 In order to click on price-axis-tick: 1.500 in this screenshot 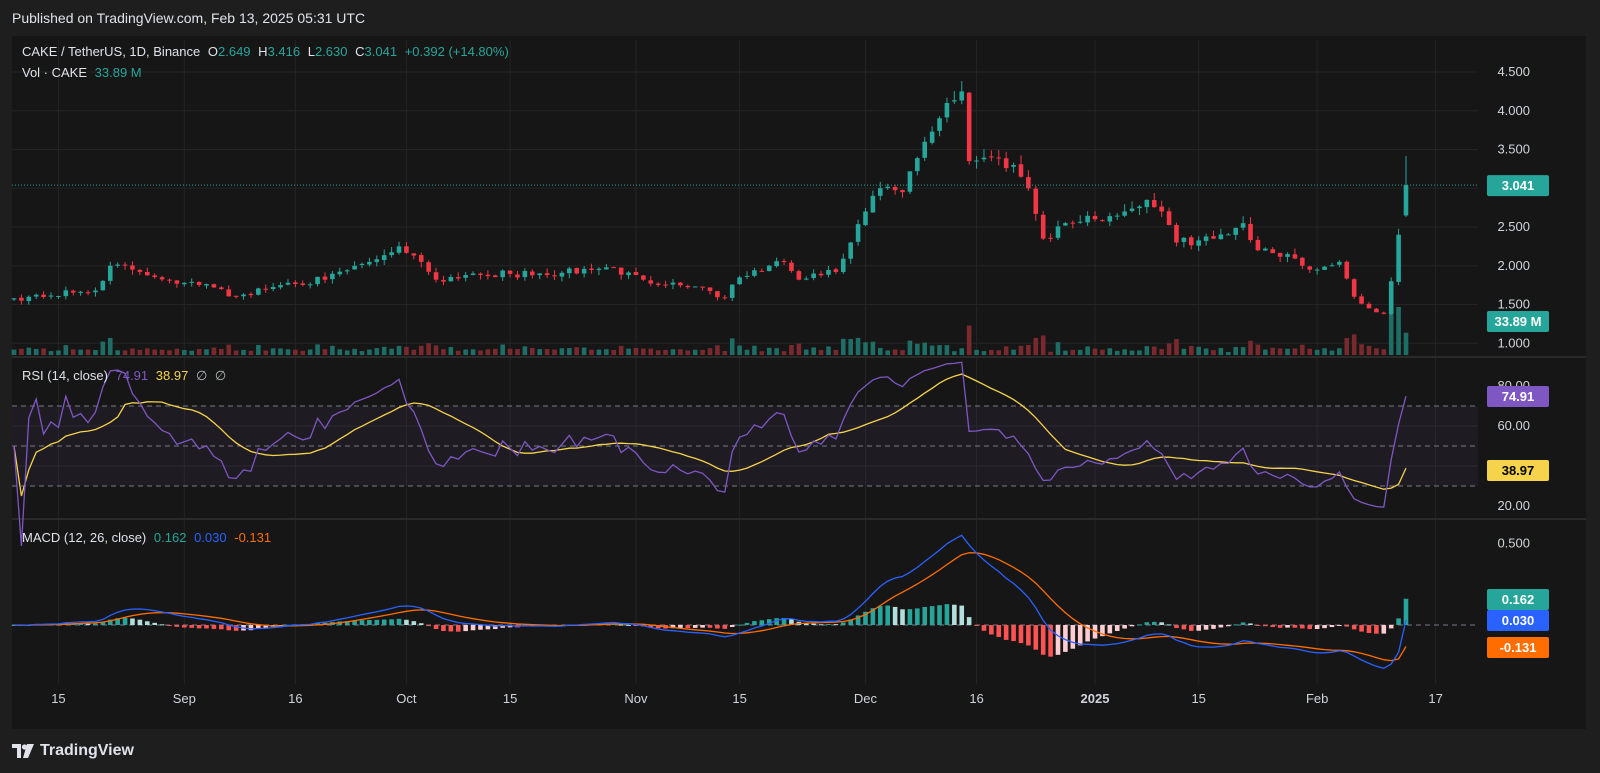, I will do `click(1513, 304)`.